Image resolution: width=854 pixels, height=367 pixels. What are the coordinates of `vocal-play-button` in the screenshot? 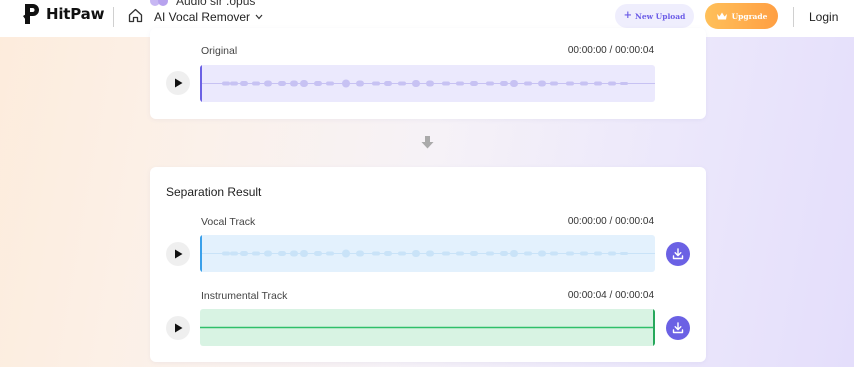 It's located at (178, 254).